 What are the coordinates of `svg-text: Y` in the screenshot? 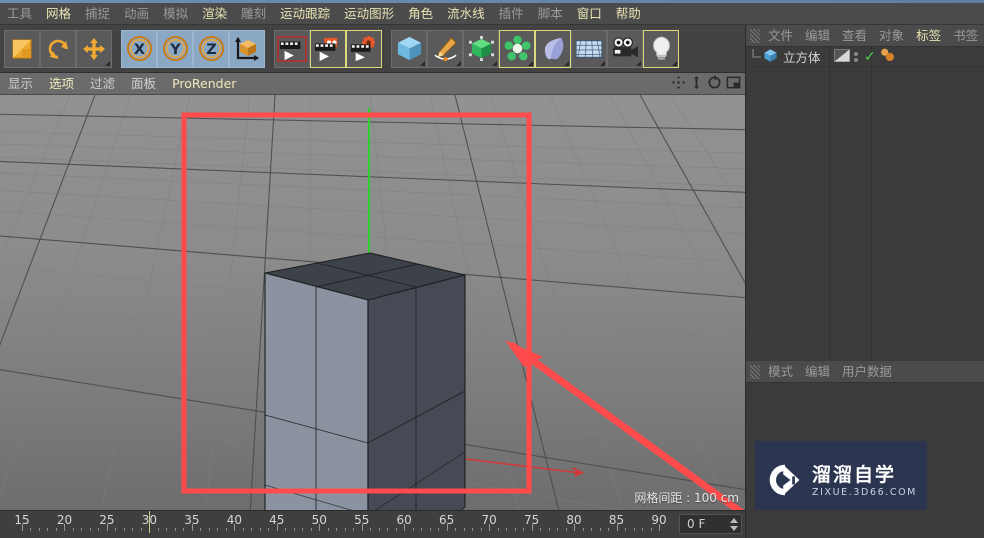 It's located at (175, 50).